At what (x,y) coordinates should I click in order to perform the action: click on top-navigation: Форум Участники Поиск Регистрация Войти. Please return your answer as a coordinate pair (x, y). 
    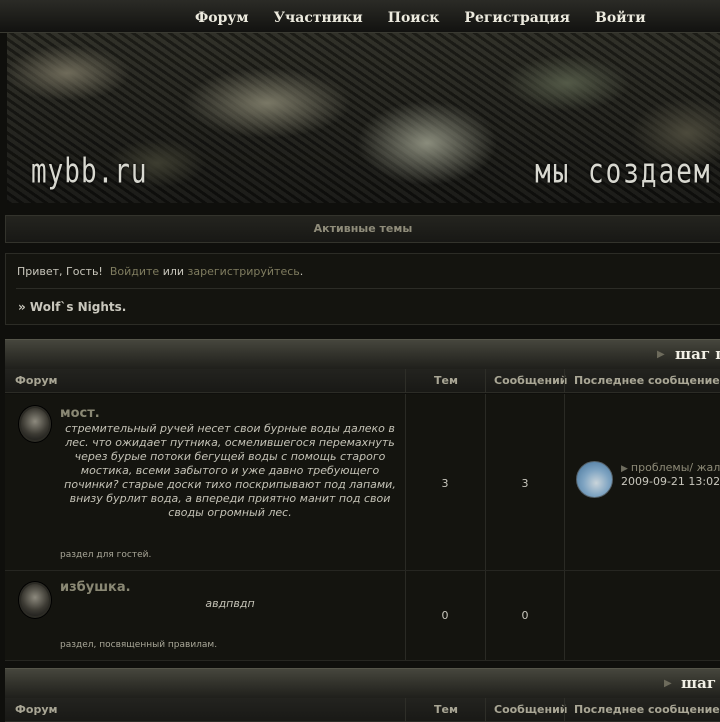
    Looking at the image, I should click on (360, 16).